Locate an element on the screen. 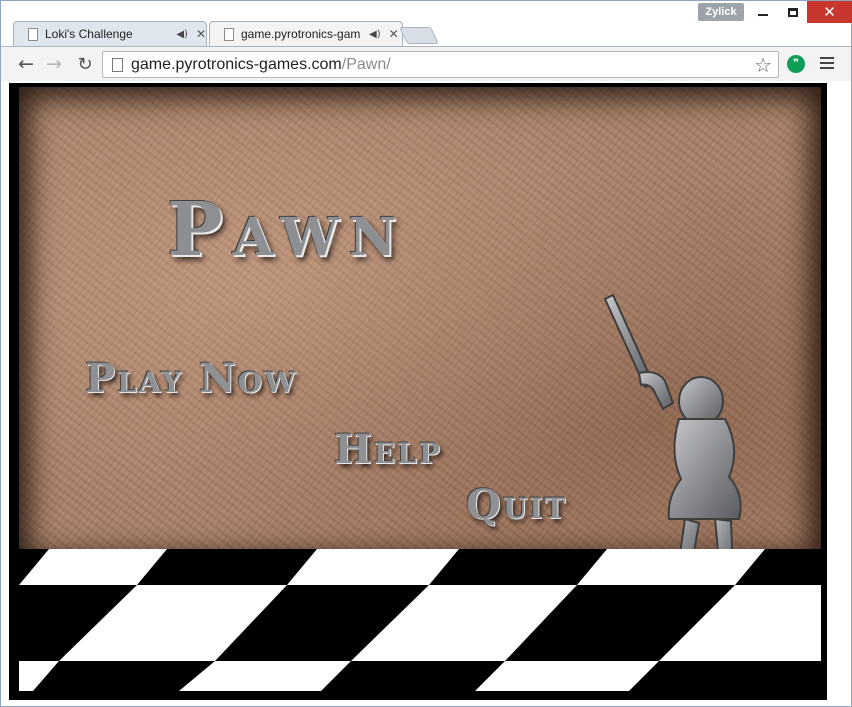 Image resolution: width=852 pixels, height=707 pixels. profile-badge: Zylick is located at coordinates (721, 12).